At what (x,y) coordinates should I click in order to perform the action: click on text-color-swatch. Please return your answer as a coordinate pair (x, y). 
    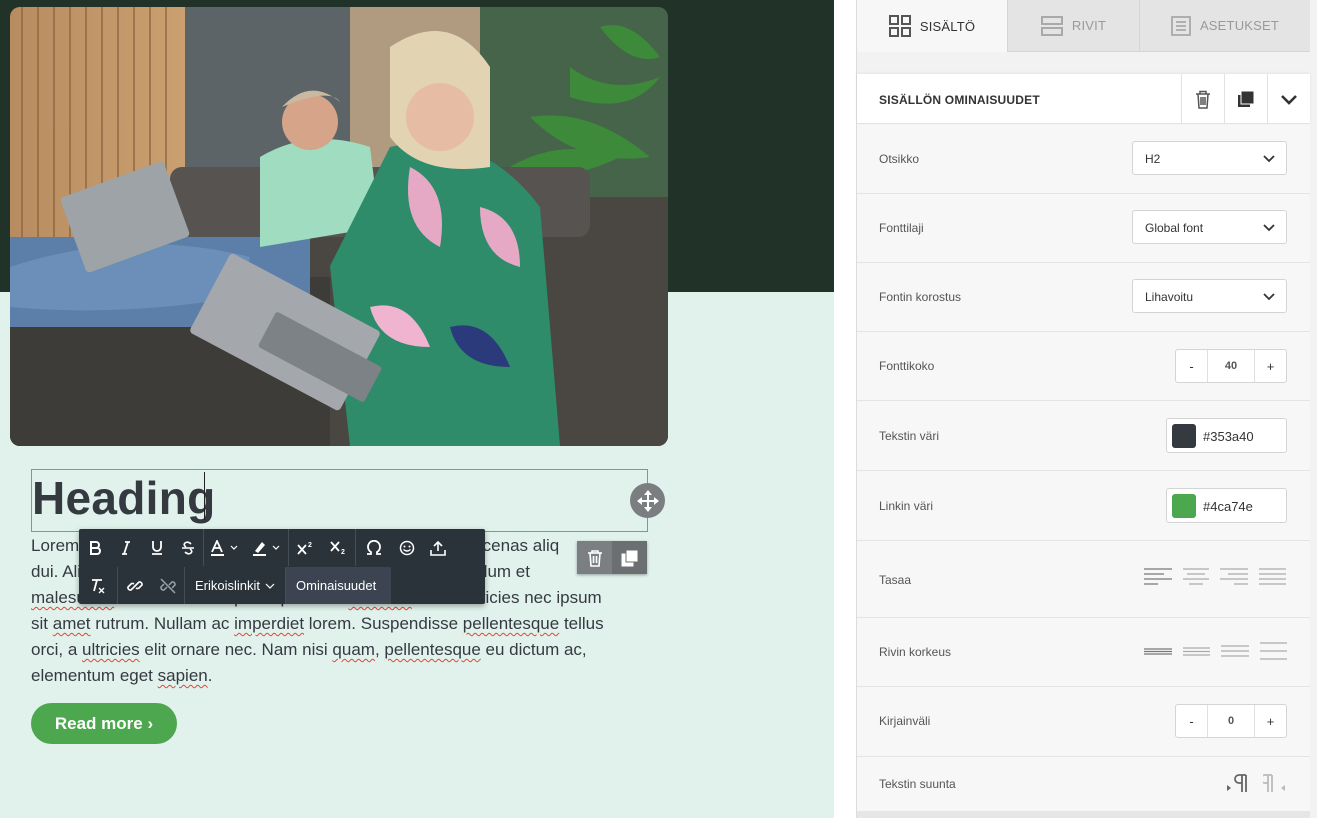
    Looking at the image, I should click on (1184, 436).